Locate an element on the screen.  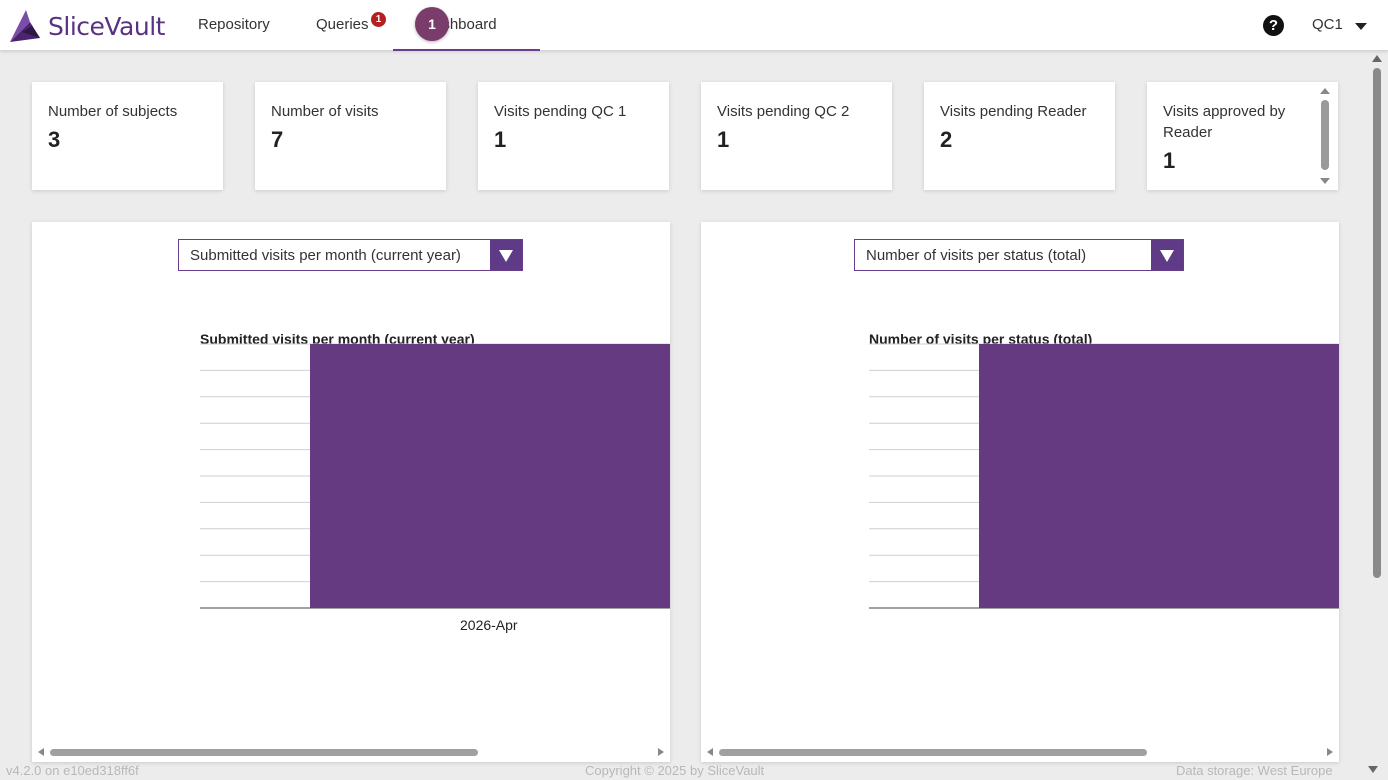
stat-title: Visits pending QC 2 is located at coordinates (783, 111).